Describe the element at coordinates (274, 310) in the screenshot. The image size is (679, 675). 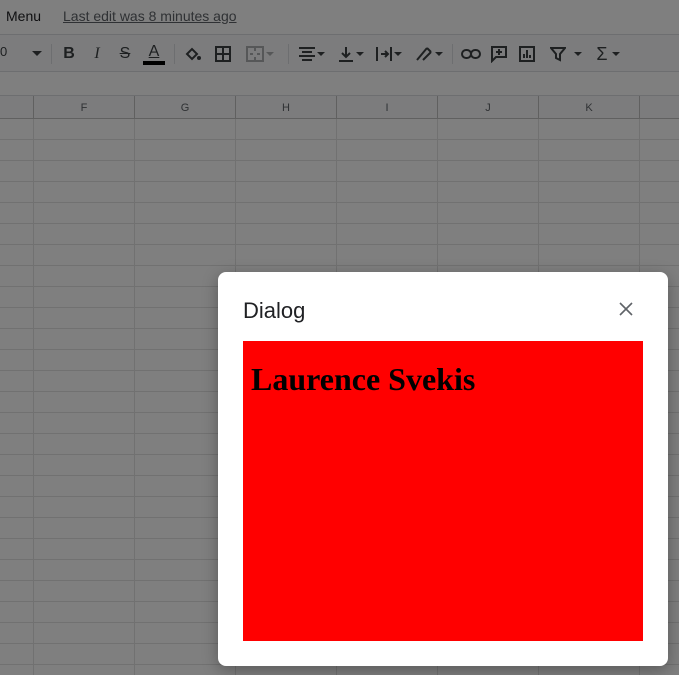
I see `dialog-title: Dialog` at that location.